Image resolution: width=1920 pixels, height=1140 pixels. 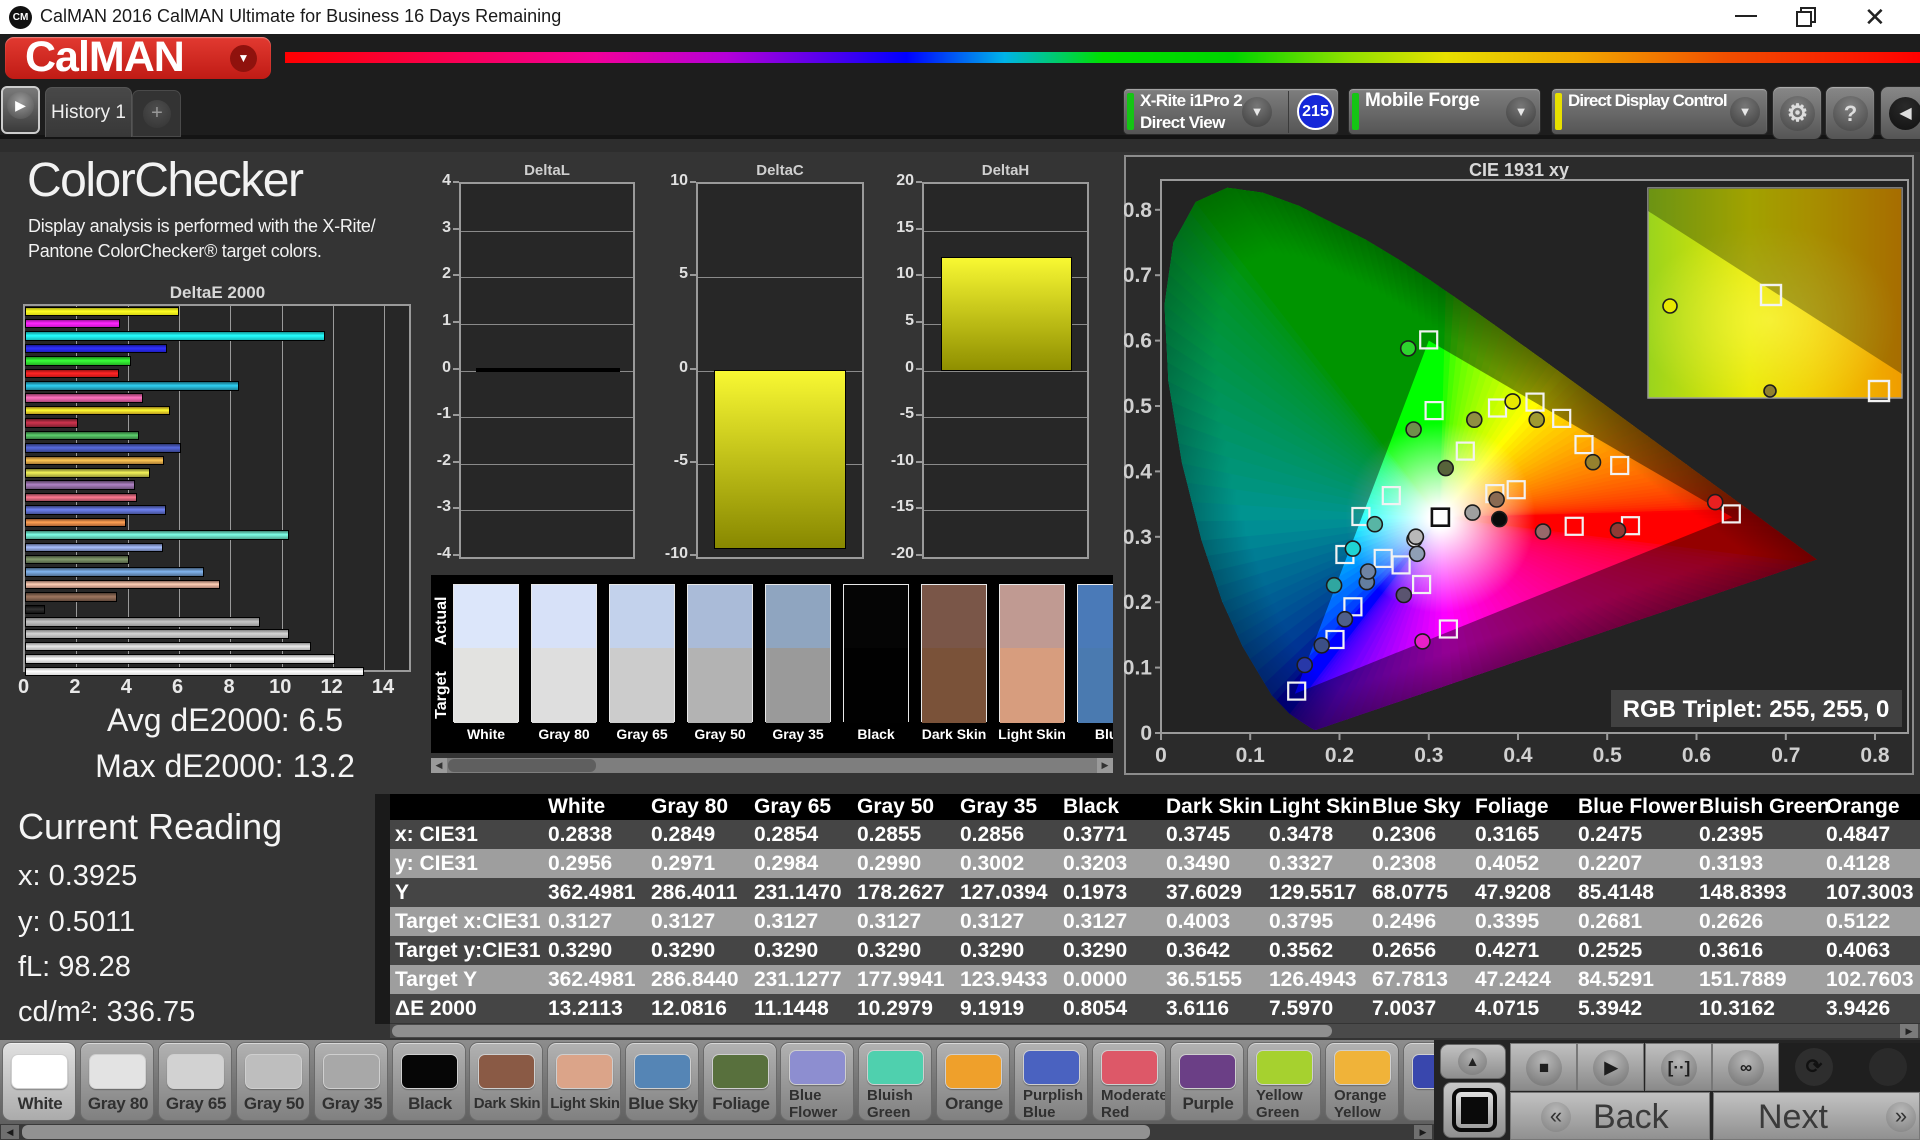 What do you see at coordinates (1519, 170) in the screenshot?
I see `svg-text: CIE 1931 xy` at bounding box center [1519, 170].